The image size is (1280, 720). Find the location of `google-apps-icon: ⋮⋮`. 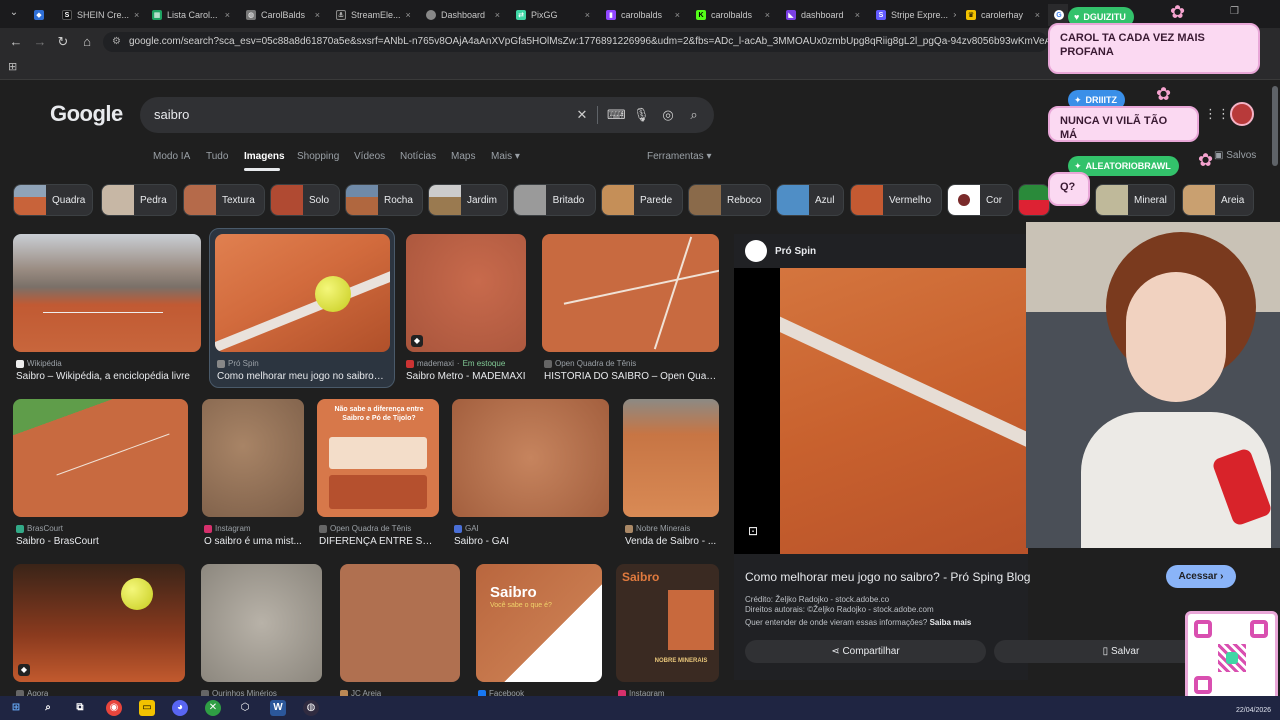

google-apps-icon: ⋮⋮ is located at coordinates (1217, 114).